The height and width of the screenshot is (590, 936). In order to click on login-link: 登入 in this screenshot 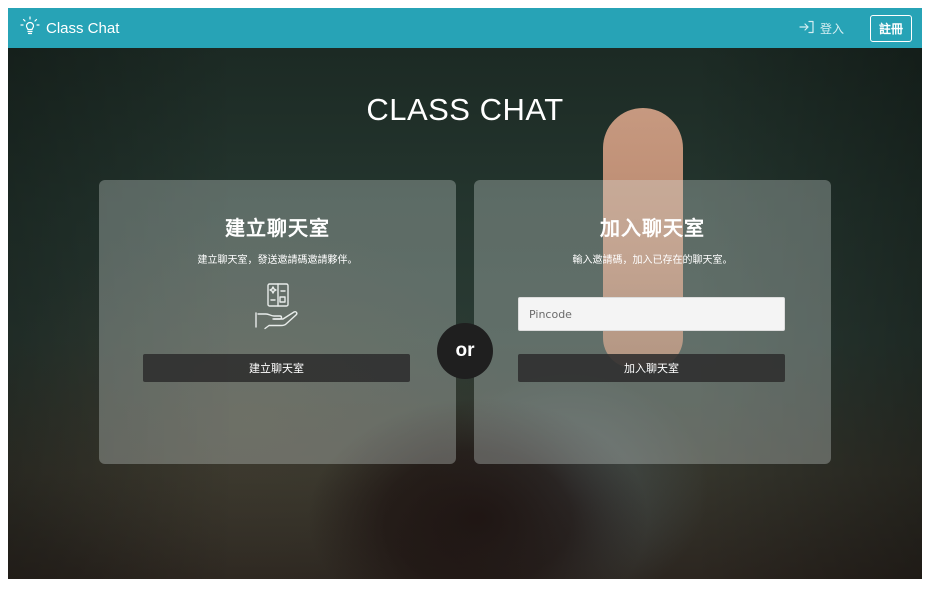, I will do `click(821, 28)`.